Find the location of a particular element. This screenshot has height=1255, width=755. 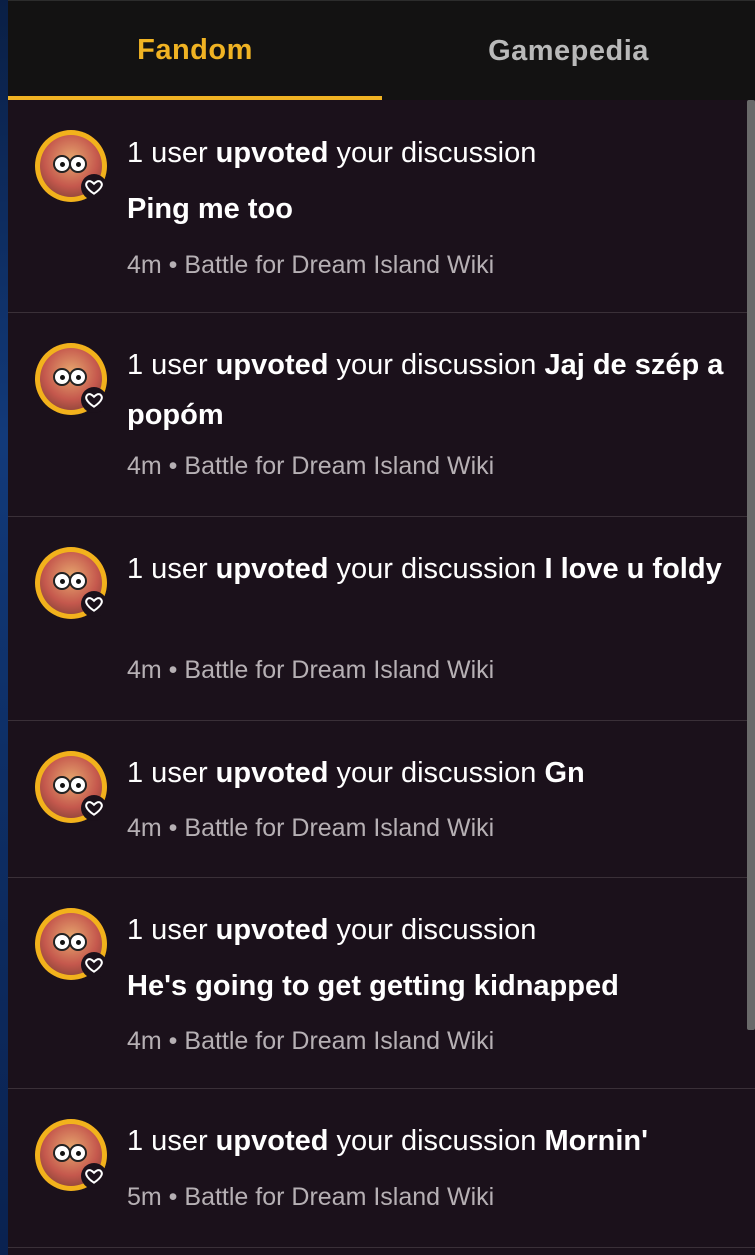

background-window-edge is located at coordinates (4, 627).